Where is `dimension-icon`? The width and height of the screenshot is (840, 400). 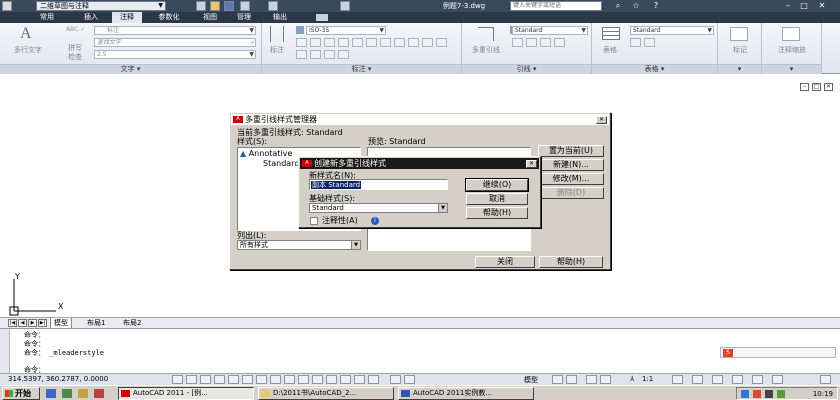 dimension-icon is located at coordinates (277, 34).